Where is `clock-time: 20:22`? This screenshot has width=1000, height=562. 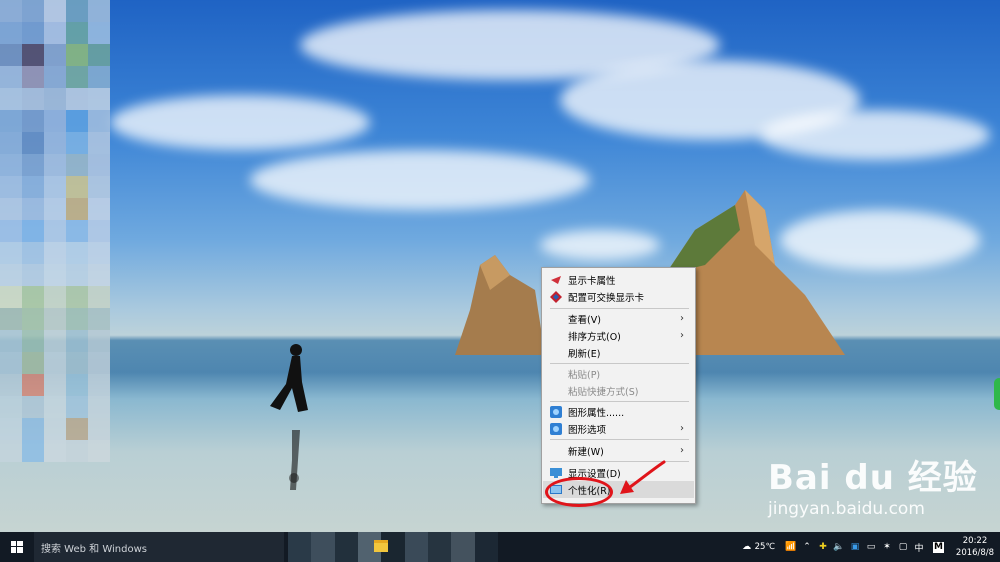
clock-time: 20:22 is located at coordinates (975, 541).